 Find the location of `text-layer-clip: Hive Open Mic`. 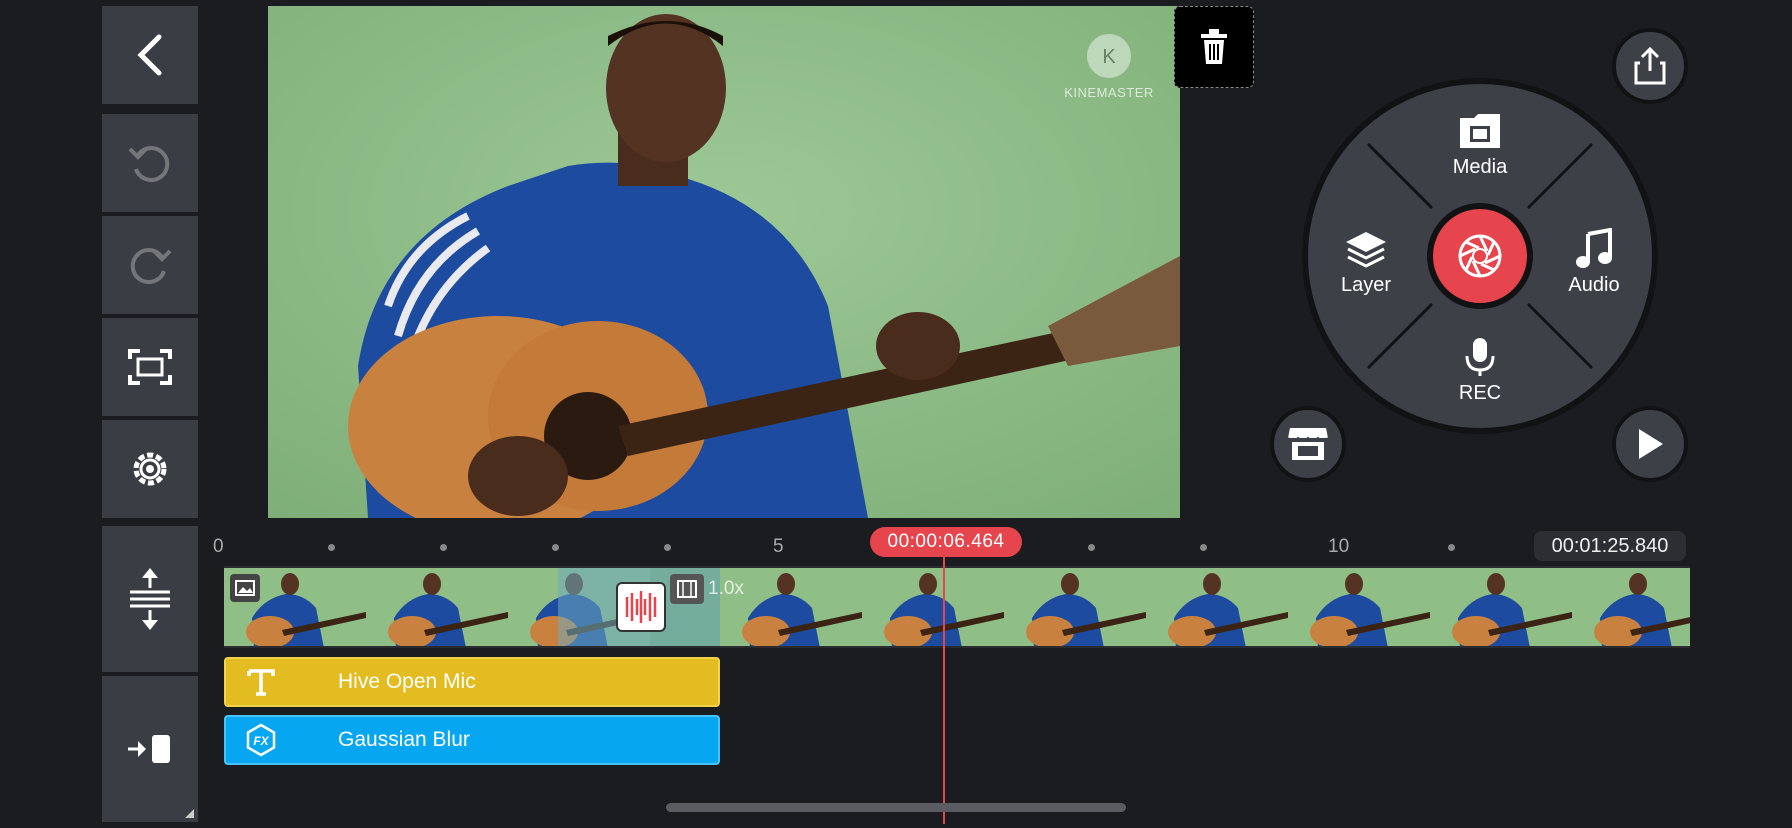

text-layer-clip: Hive Open Mic is located at coordinates (472, 682).